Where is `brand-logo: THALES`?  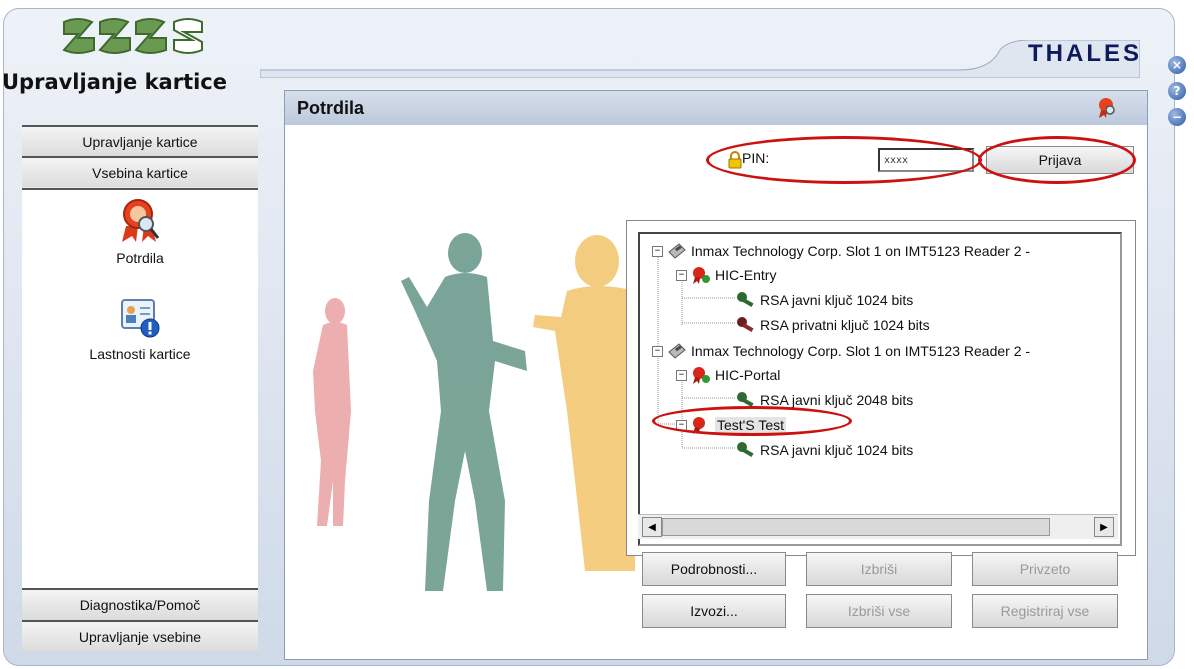
brand-logo: THALES is located at coordinates (1085, 53).